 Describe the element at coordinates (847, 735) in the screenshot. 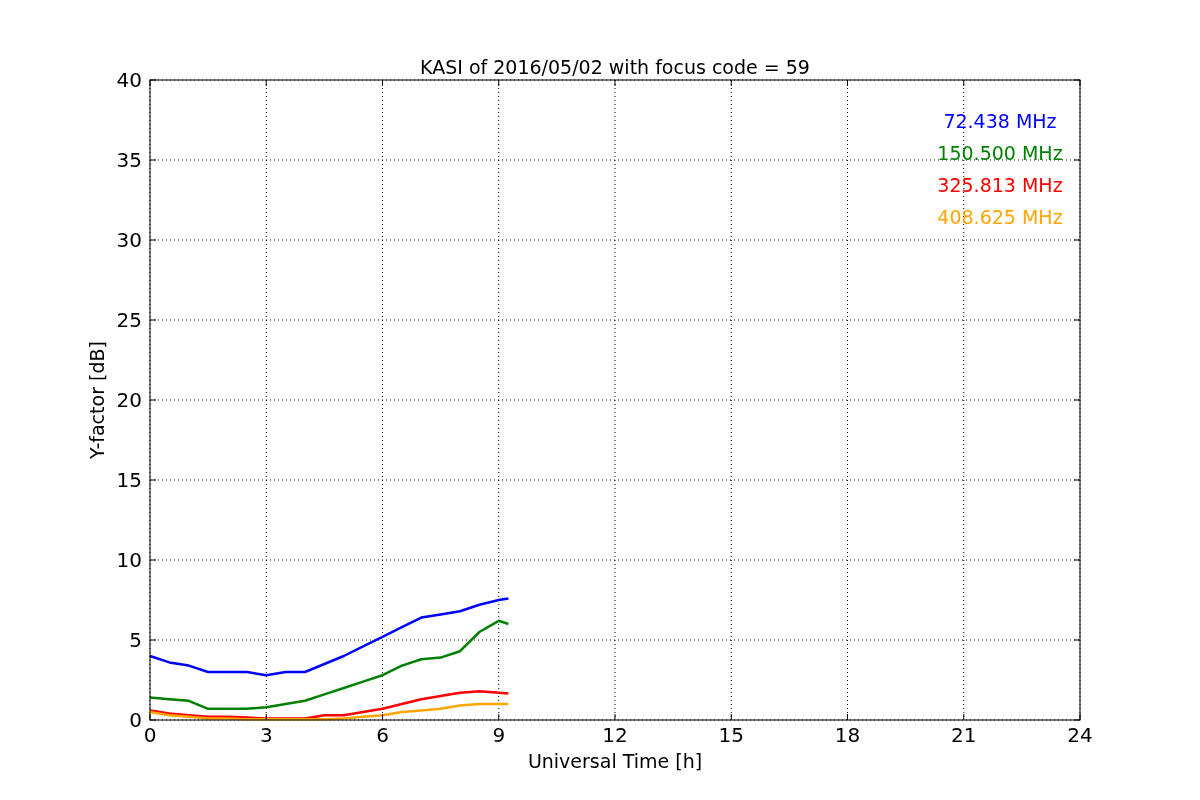

I see `x-tick-label: 18` at that location.